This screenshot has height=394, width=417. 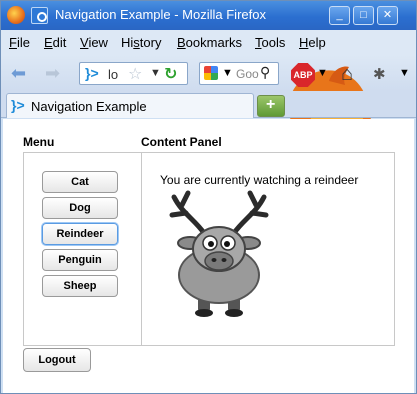 What do you see at coordinates (55, 42) in the screenshot?
I see `menu-edit: Edit` at bounding box center [55, 42].